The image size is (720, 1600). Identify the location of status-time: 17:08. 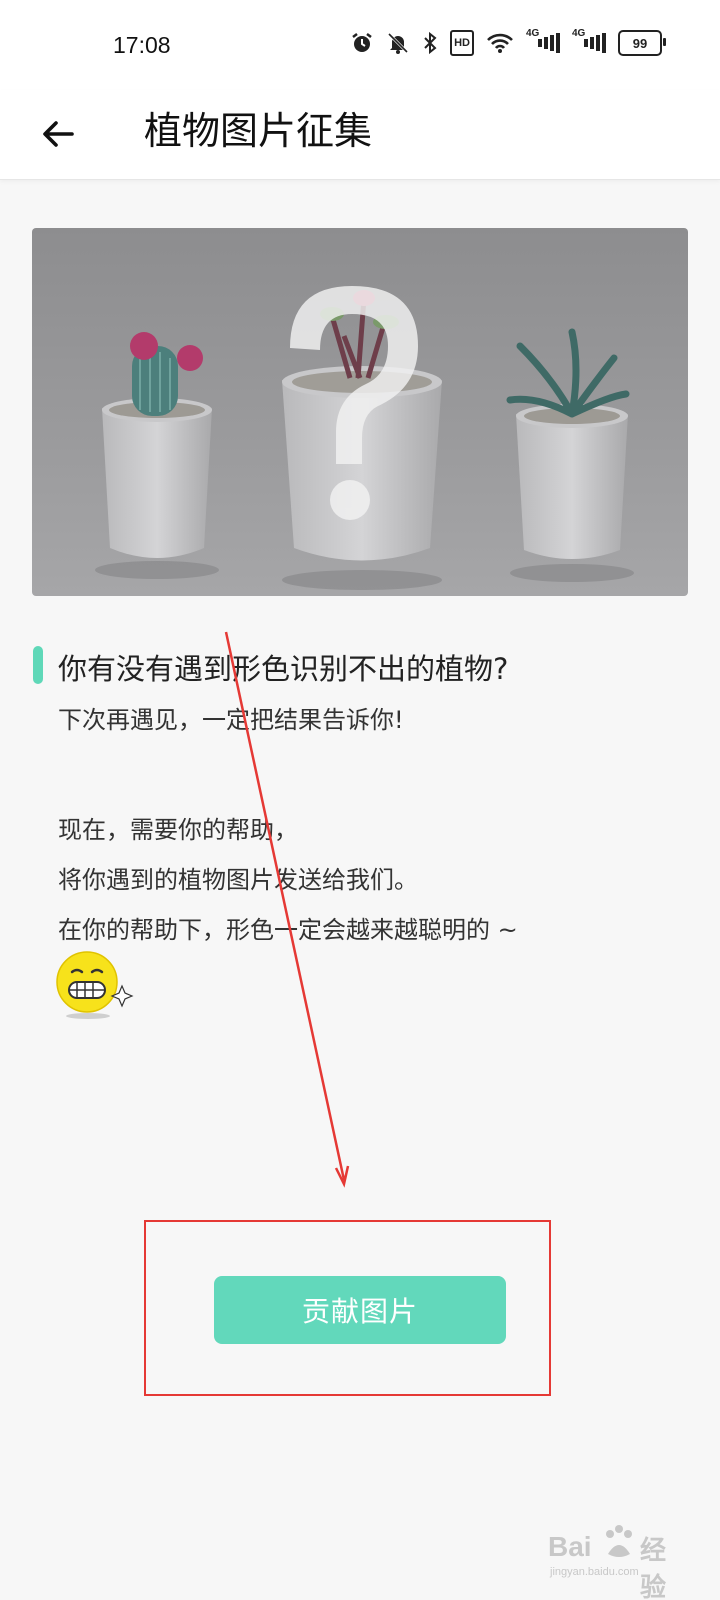
(142, 45).